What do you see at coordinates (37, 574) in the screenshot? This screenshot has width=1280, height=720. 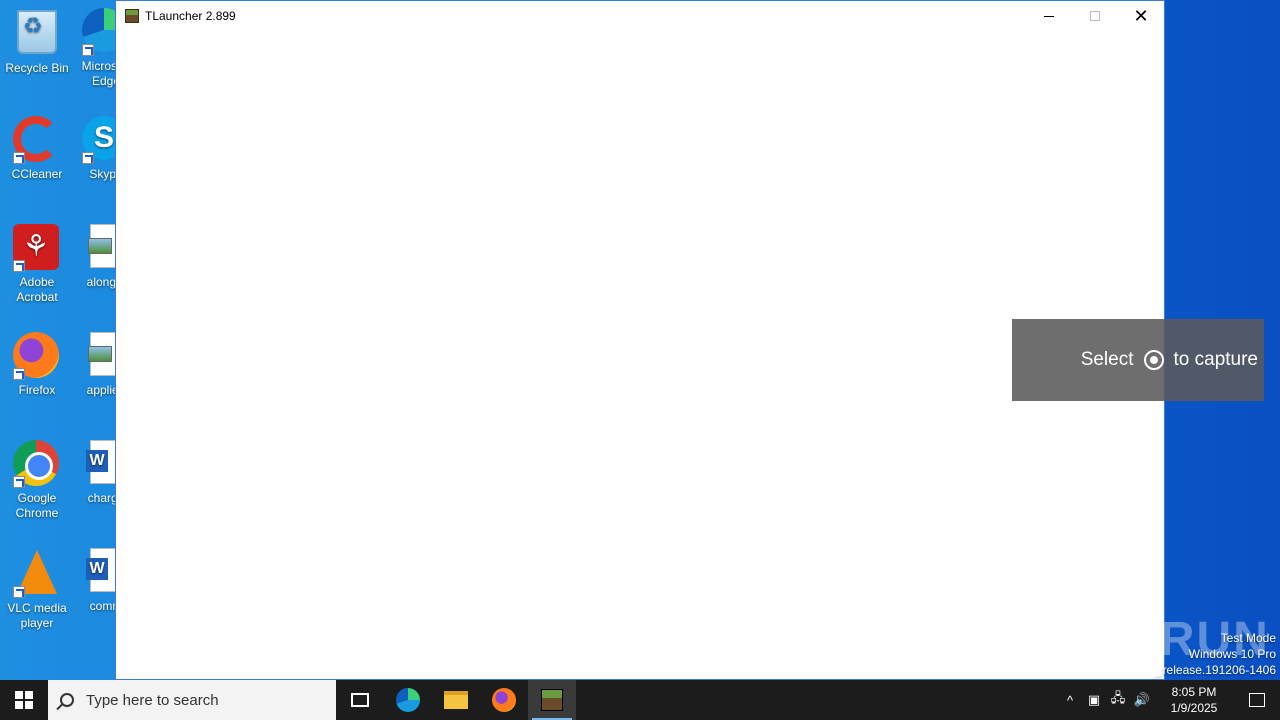 I see `vlc-icon` at bounding box center [37, 574].